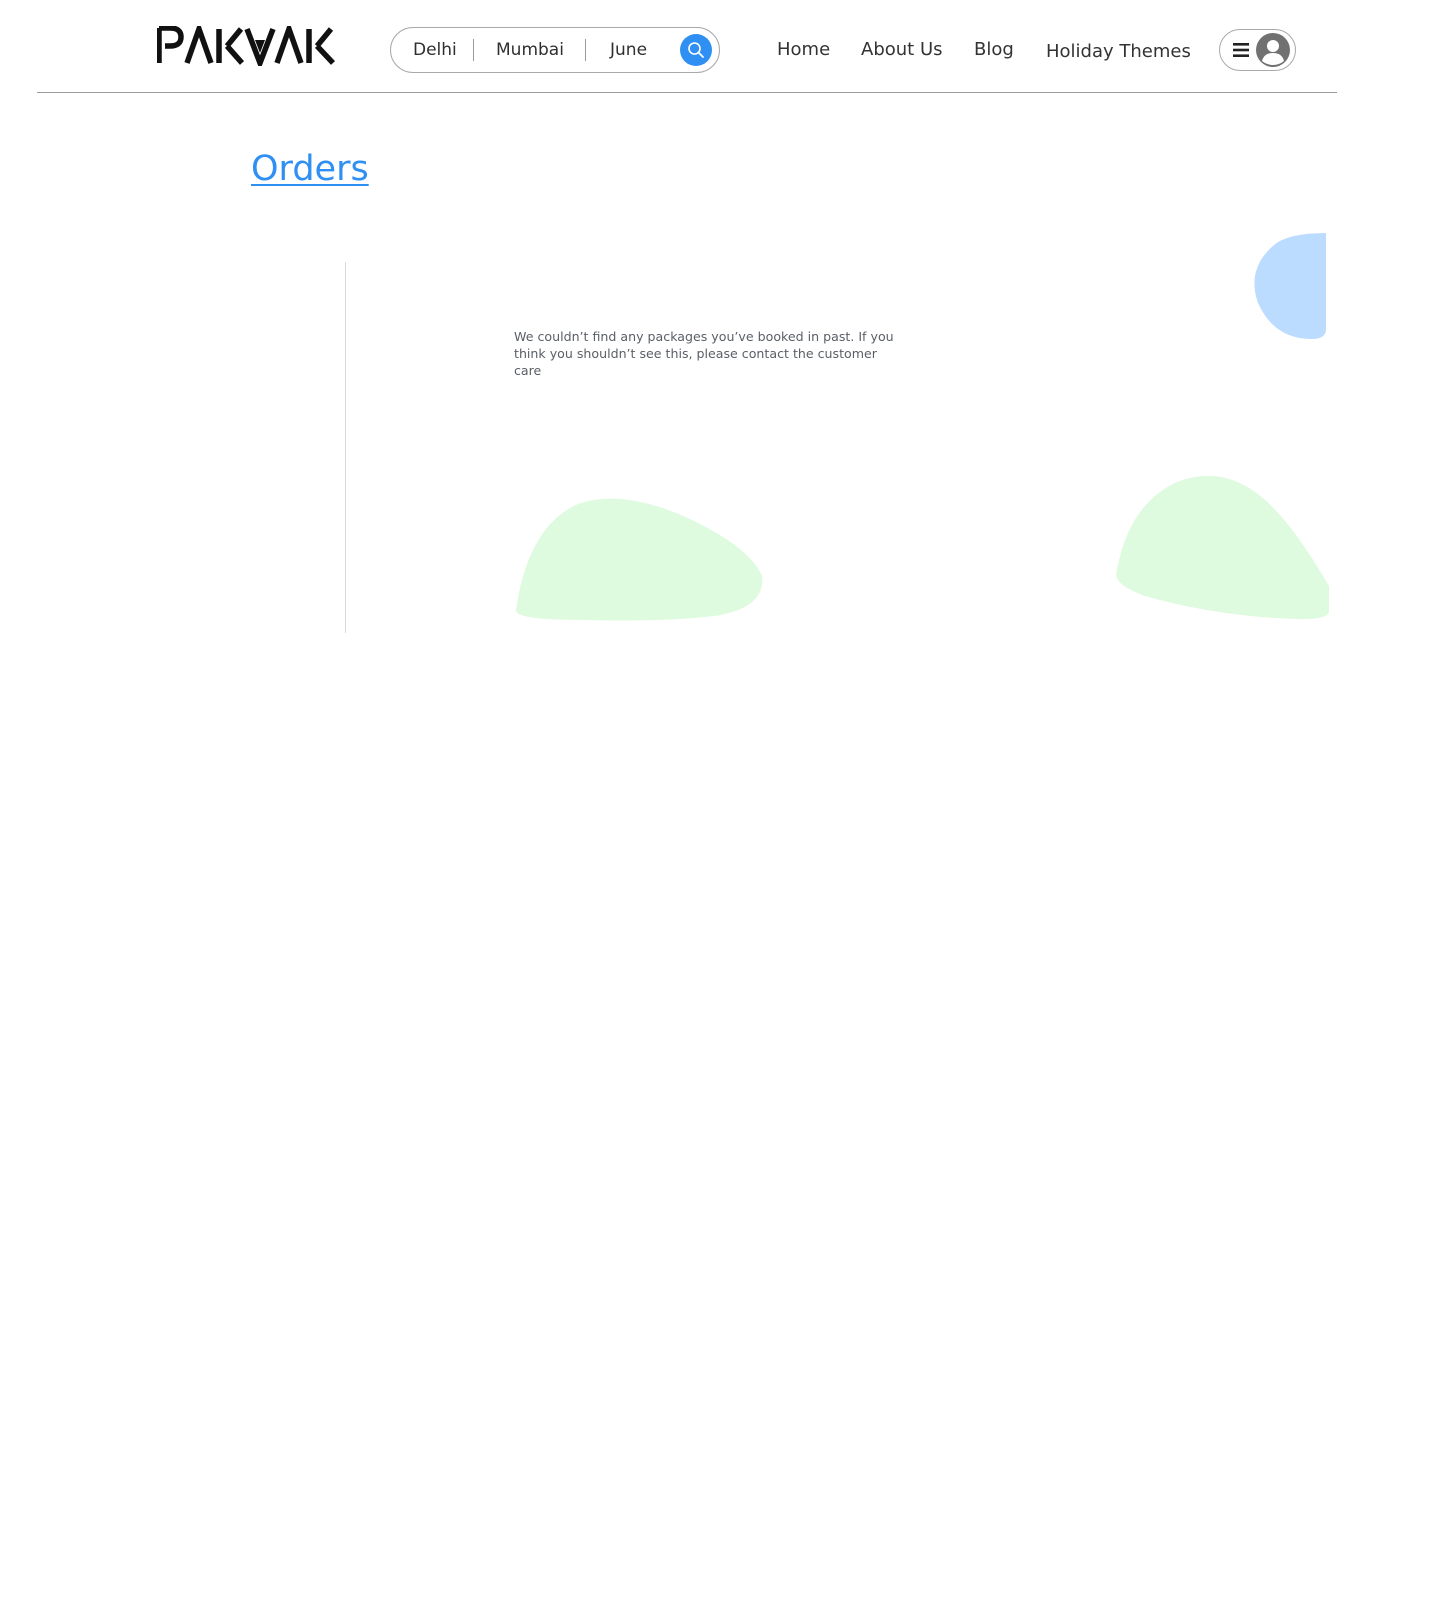 This screenshot has height=1600, width=1440. I want to click on brand-logo, so click(256, 46).